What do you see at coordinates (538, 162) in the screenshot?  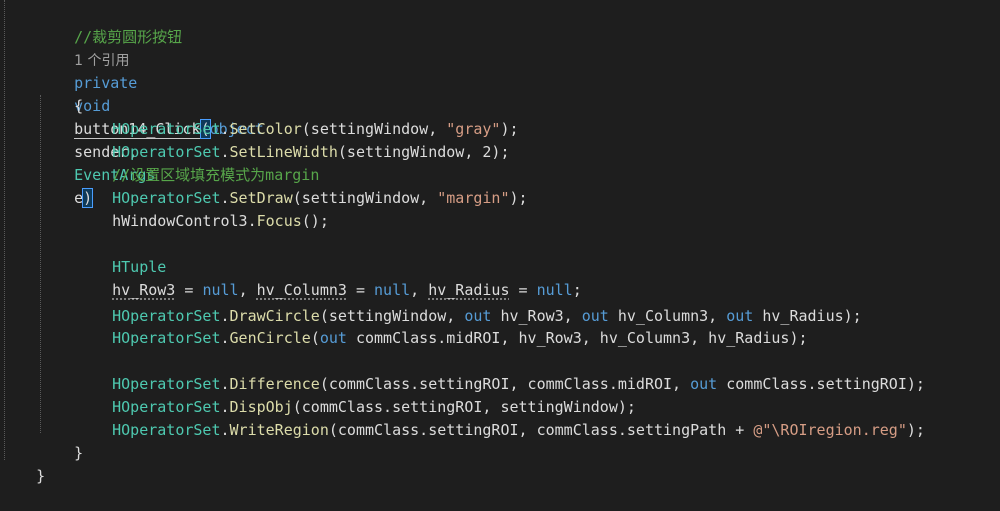 I see `code-line-comment-margin: //设置区域填充模式为margin` at bounding box center [538, 162].